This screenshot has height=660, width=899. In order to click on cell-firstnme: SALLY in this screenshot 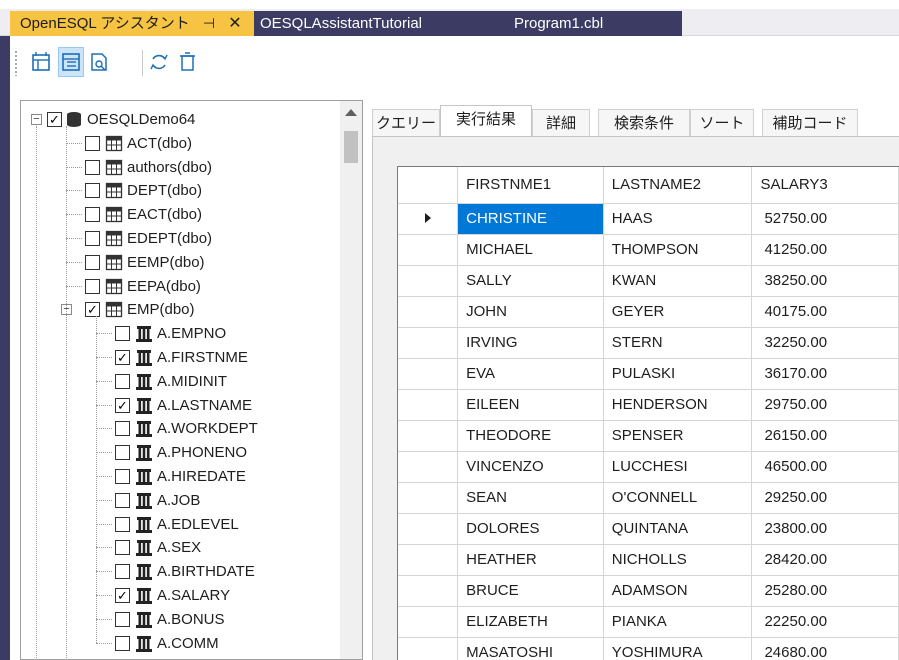, I will do `click(530, 281)`.